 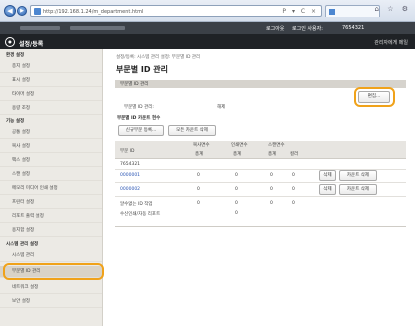 I want to click on sidebar-item-network: 네트워크 설정, so click(x=51, y=288).